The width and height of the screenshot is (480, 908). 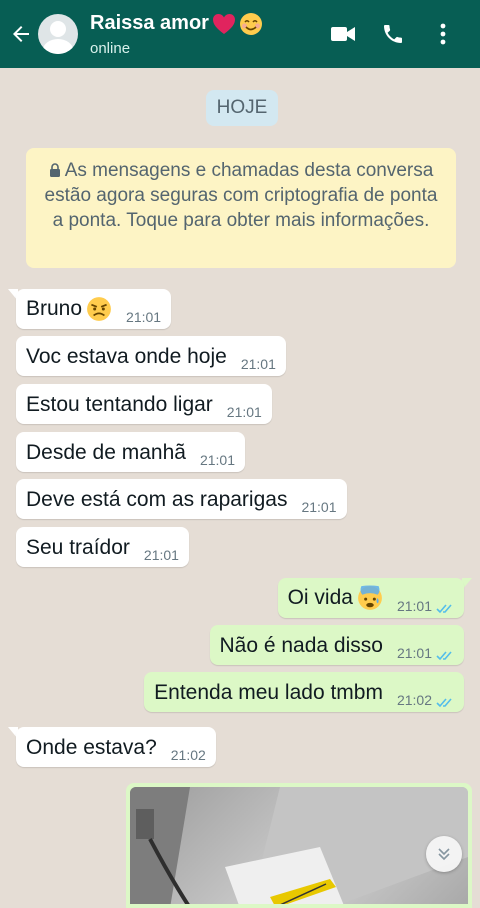 What do you see at coordinates (157, 499) in the screenshot?
I see `message-text: Deve está com as raparigas` at bounding box center [157, 499].